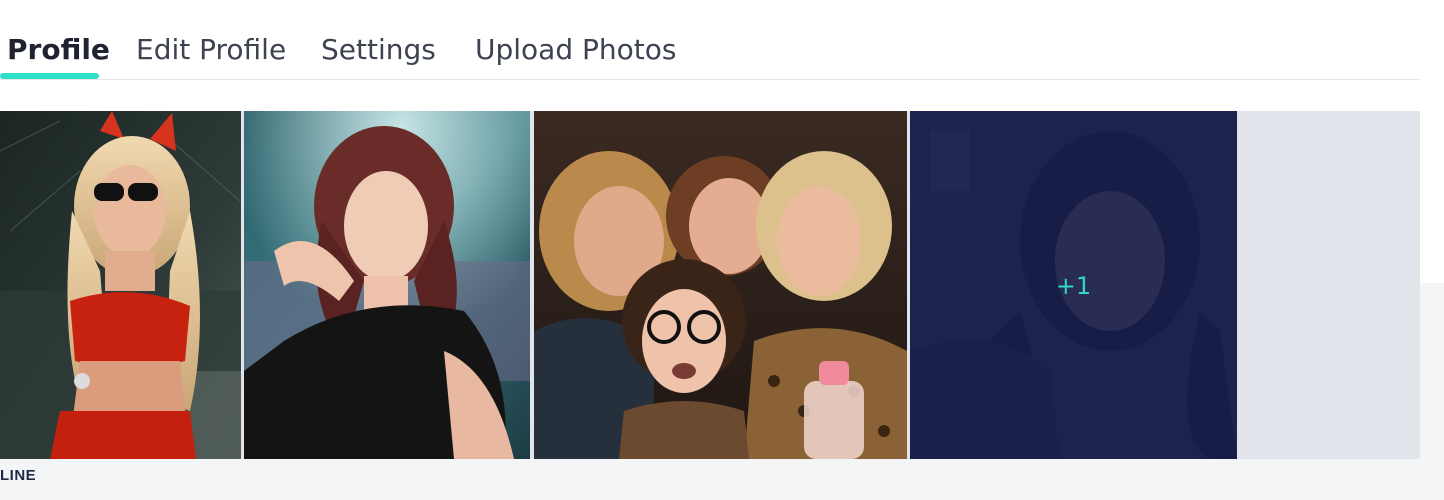  I want to click on tab-profile: Profile, so click(58, 50).